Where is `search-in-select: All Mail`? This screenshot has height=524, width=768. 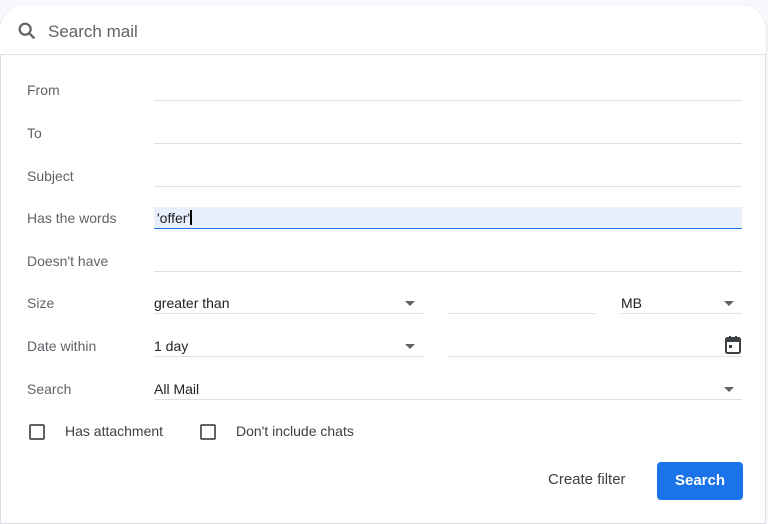
search-in-select: All Mail is located at coordinates (448, 389).